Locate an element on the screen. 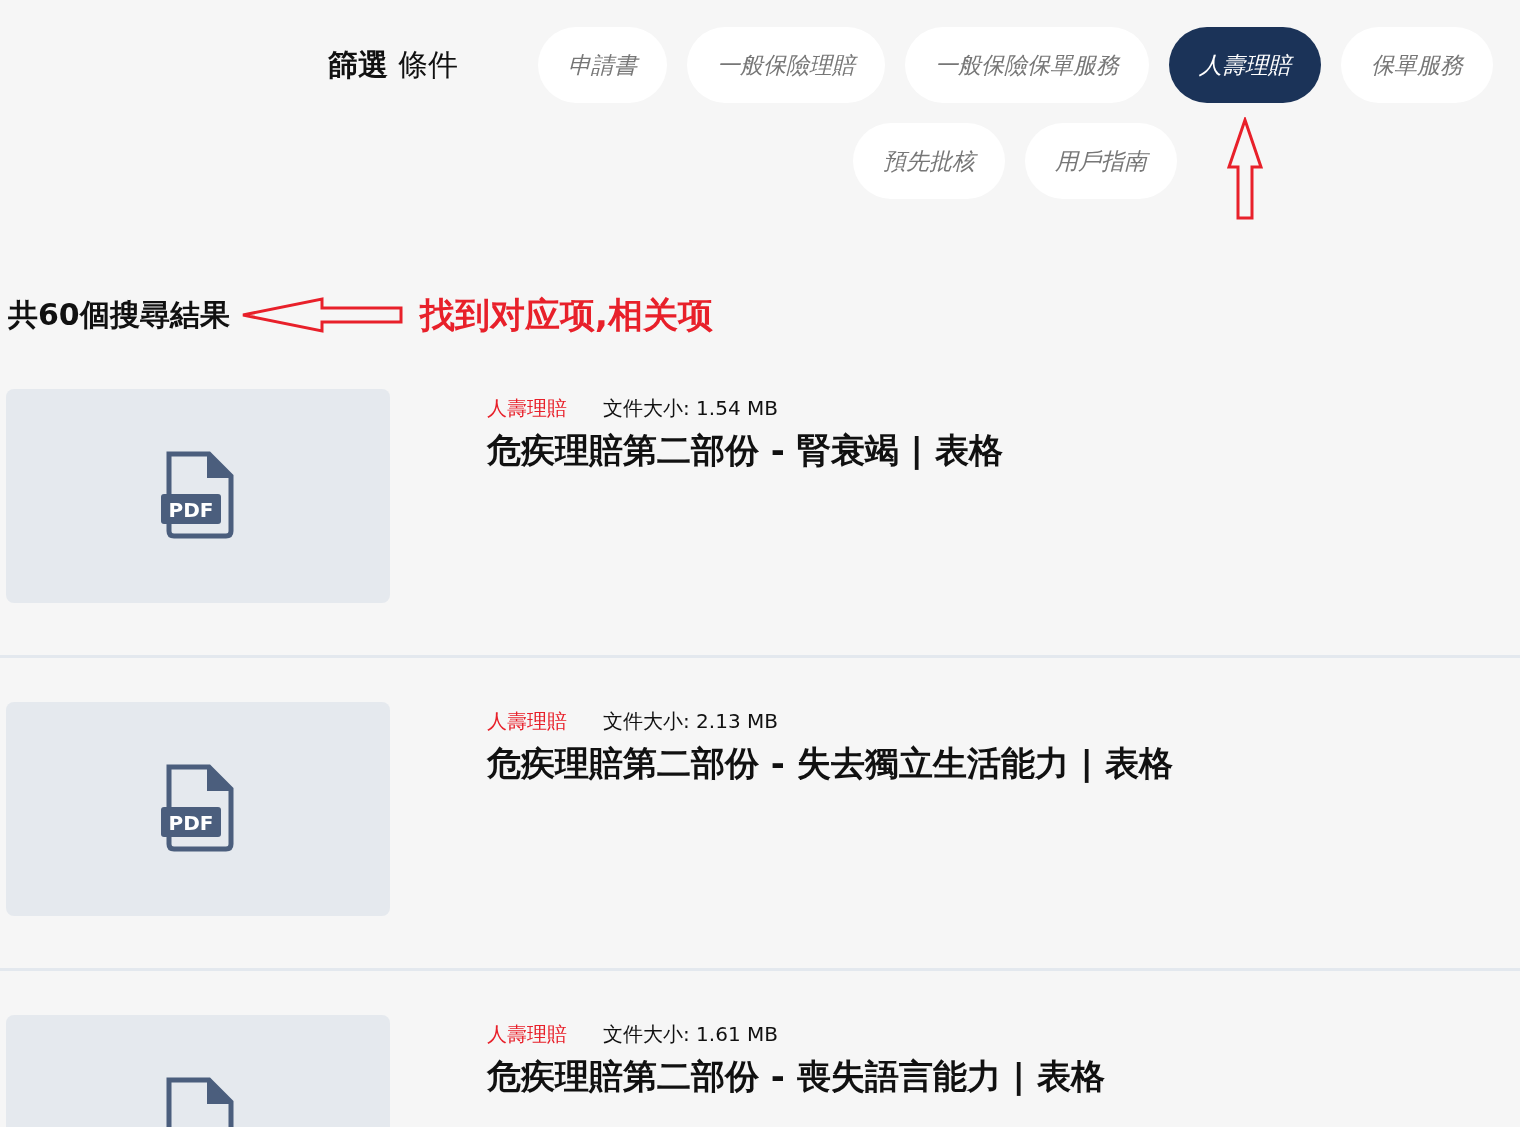  annotation-text: 找到对应项,相关项 is located at coordinates (566, 315).